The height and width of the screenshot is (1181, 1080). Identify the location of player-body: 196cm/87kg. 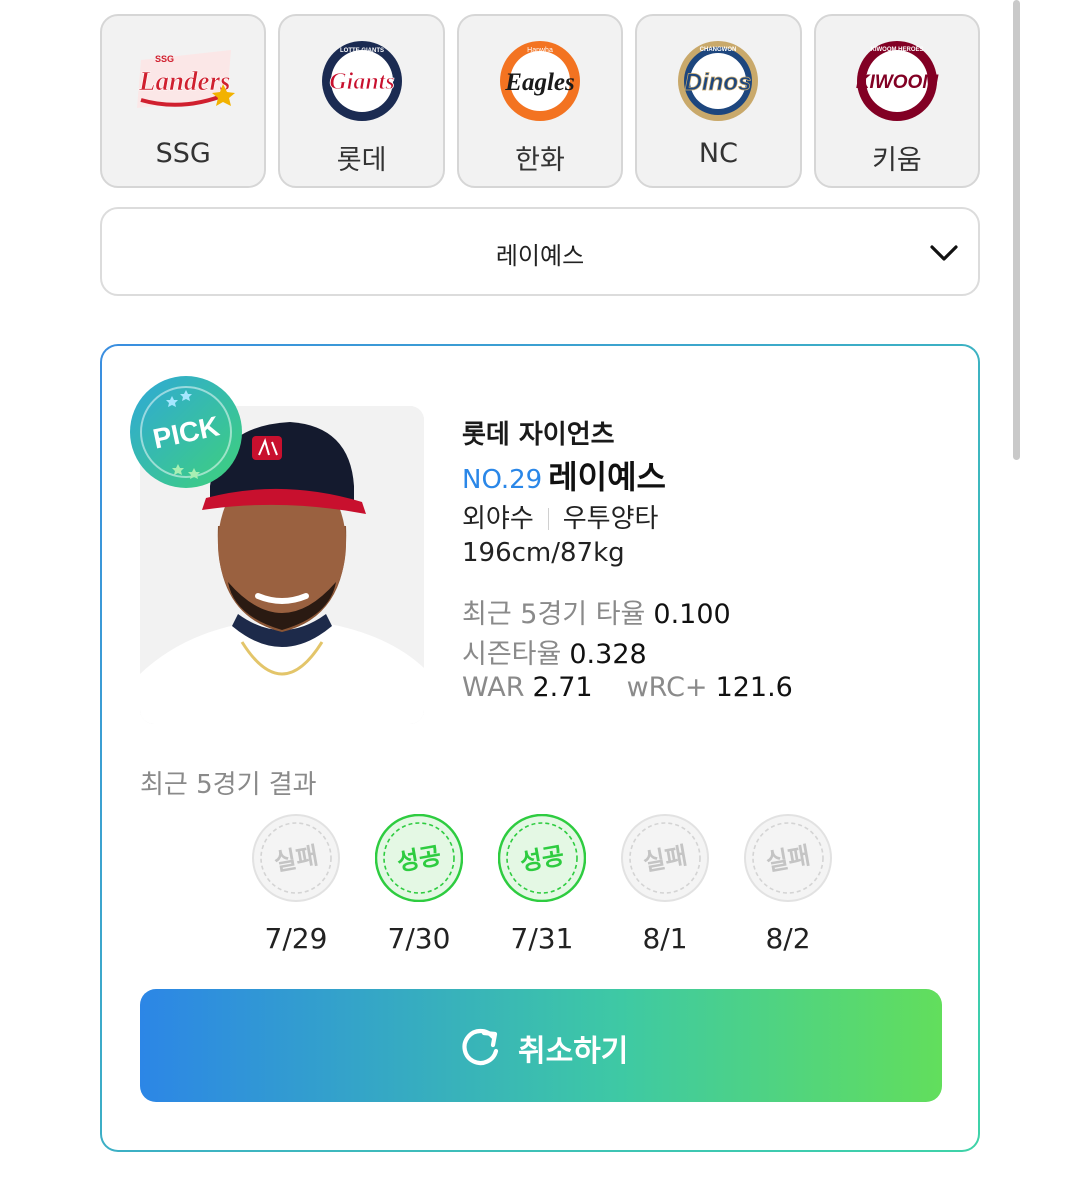
(543, 553).